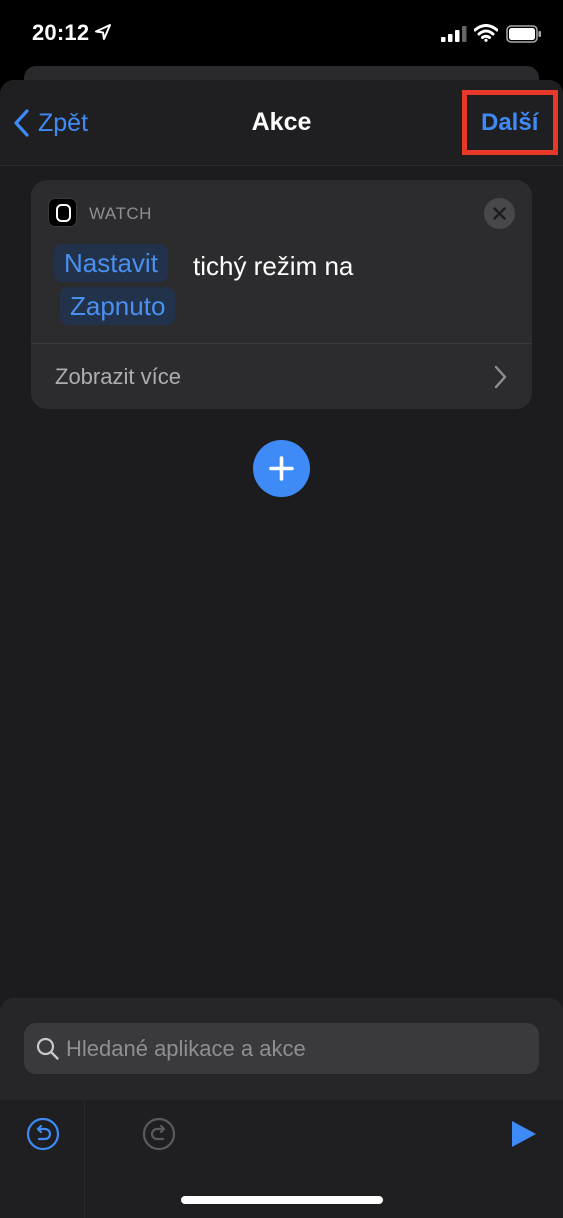  What do you see at coordinates (111, 263) in the screenshot?
I see `action-token: Nastavit` at bounding box center [111, 263].